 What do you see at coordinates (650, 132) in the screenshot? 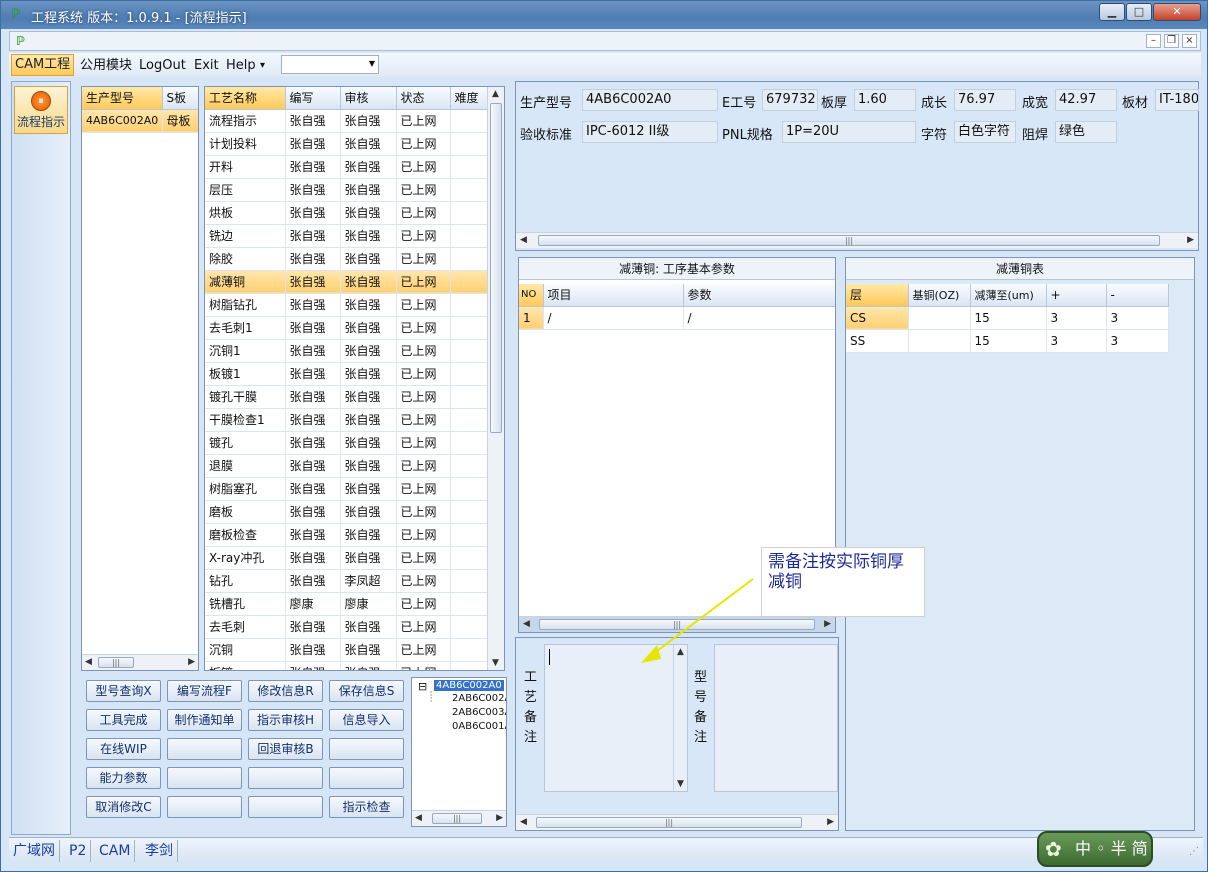
I see `info-standard-value: IPC-6012 II级` at bounding box center [650, 132].